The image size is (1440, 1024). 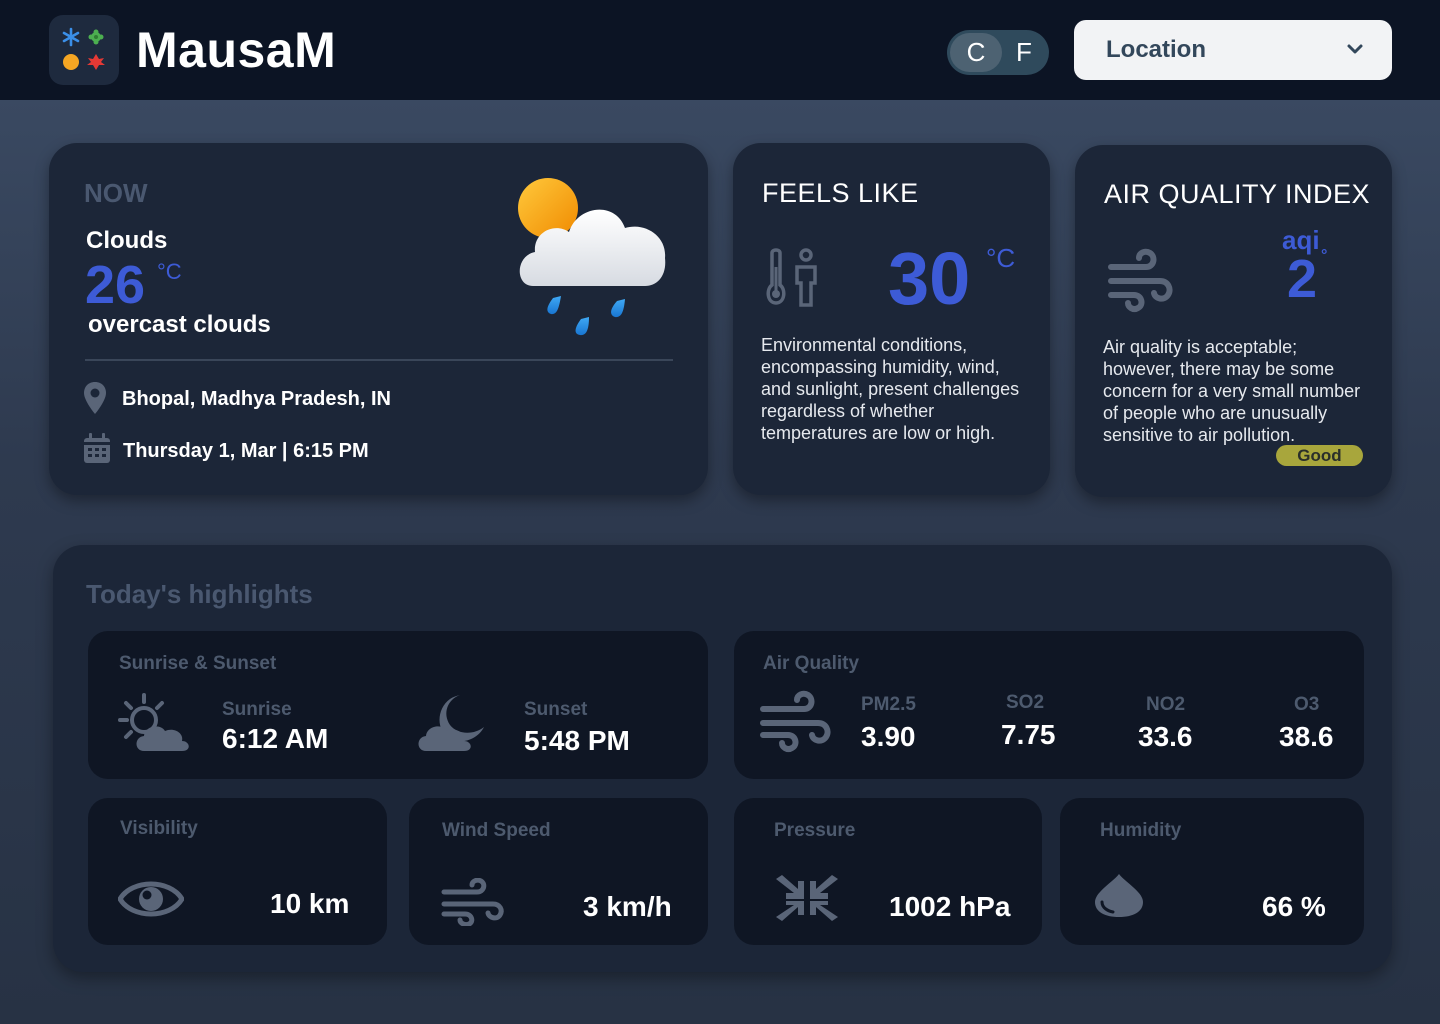 I want to click on moon-cloud-icon, so click(x=451, y=723).